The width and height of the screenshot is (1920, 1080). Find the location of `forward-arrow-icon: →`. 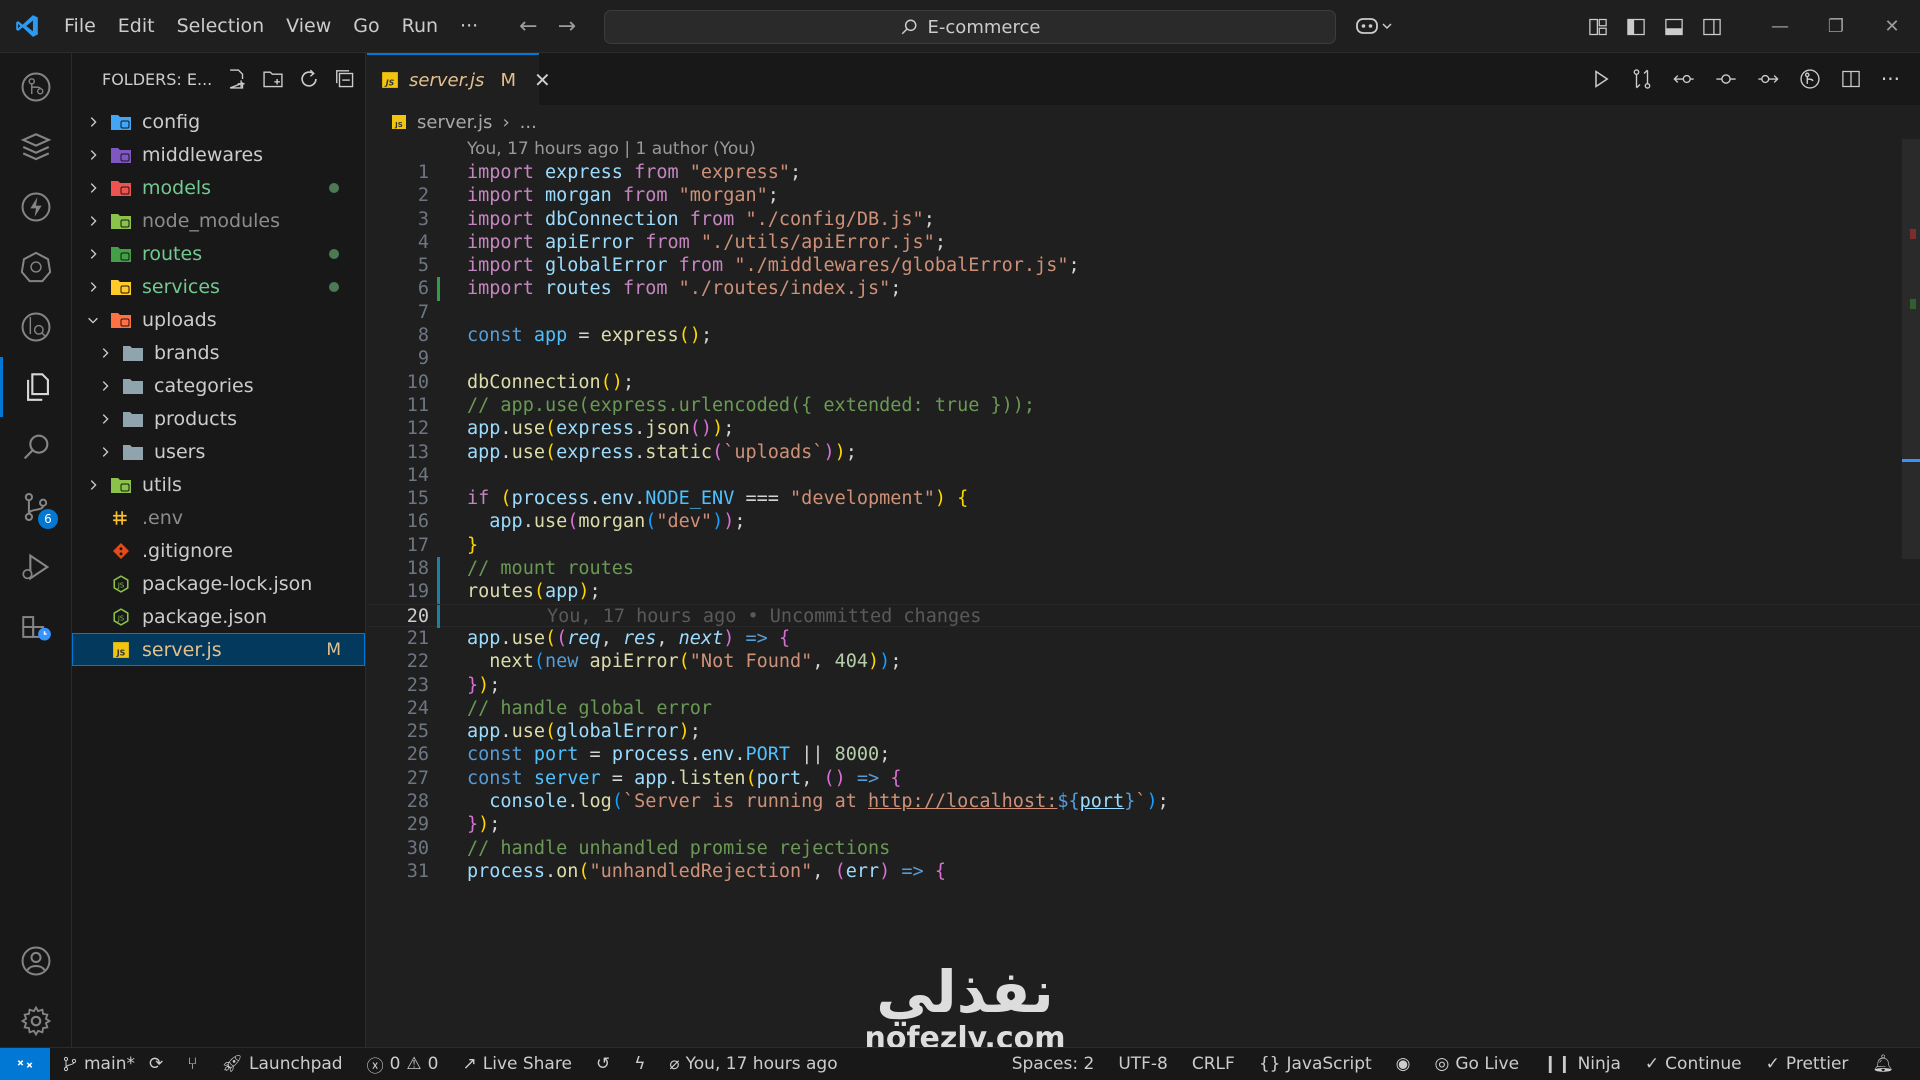

forward-arrow-icon: → is located at coordinates (567, 26).